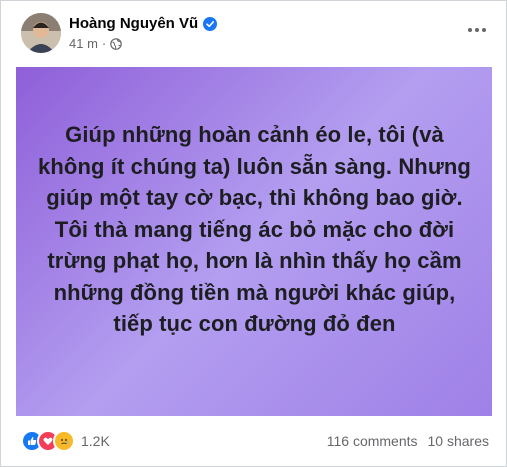  I want to click on post-time: 41 m, so click(83, 43).